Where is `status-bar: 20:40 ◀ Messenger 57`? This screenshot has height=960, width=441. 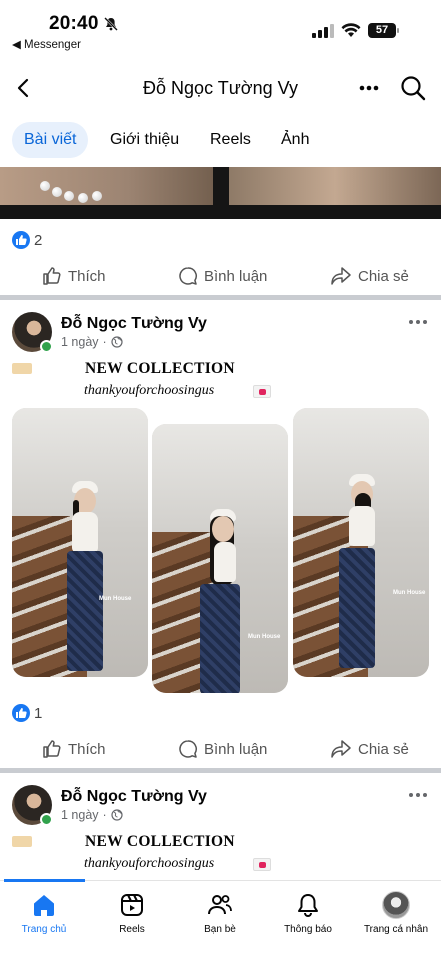 status-bar: 20:40 ◀ Messenger 57 is located at coordinates (220, 28).